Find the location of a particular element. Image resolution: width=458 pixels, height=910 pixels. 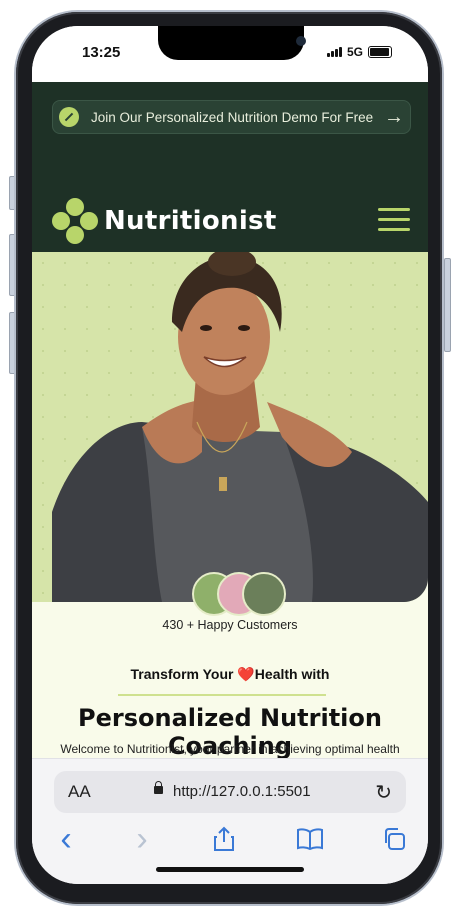

book-icon is located at coordinates (310, 839).